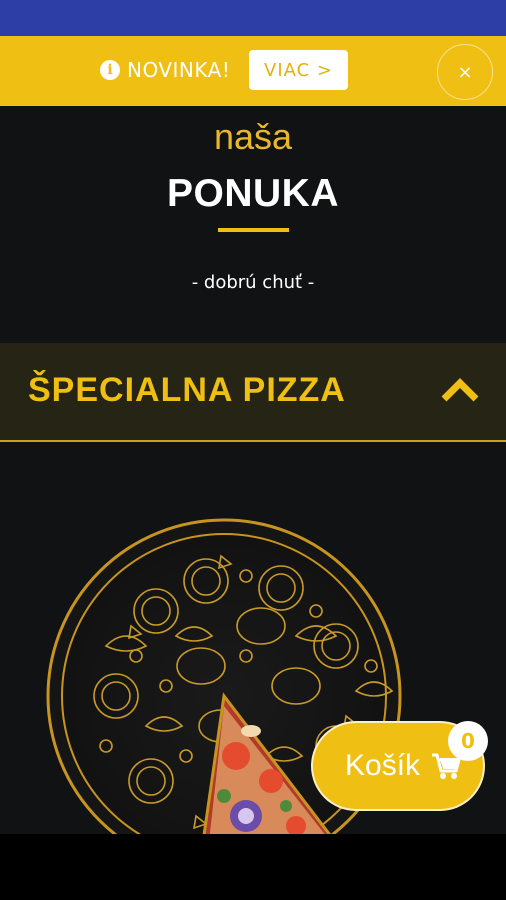  I want to click on close-icon: ×, so click(465, 72).